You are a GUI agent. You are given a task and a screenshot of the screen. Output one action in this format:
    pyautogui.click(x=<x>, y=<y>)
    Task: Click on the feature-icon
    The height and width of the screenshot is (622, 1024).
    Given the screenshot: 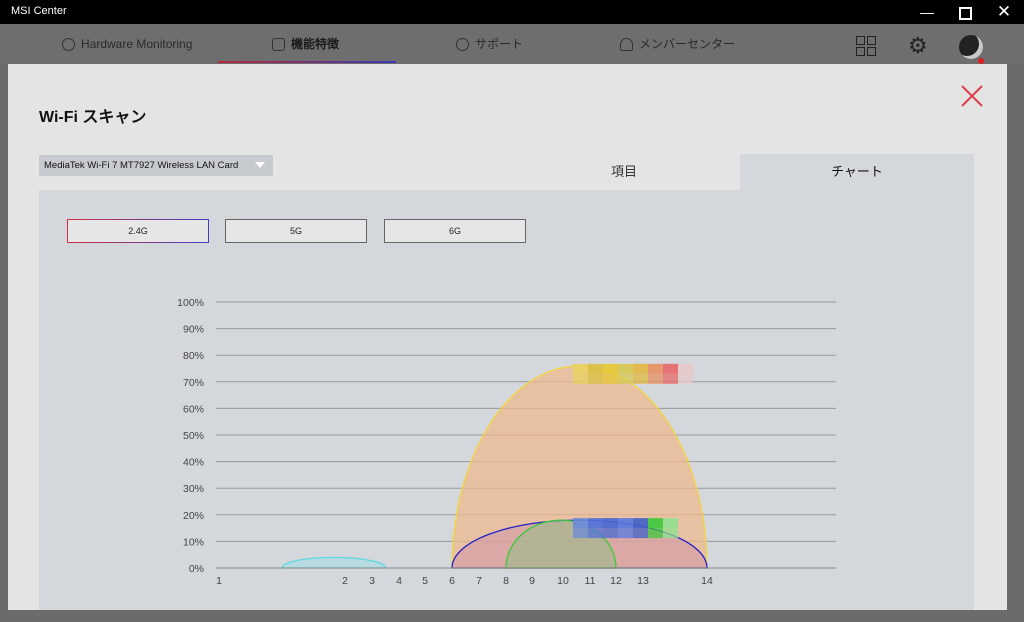 What is the action you would take?
    pyautogui.click(x=278, y=44)
    